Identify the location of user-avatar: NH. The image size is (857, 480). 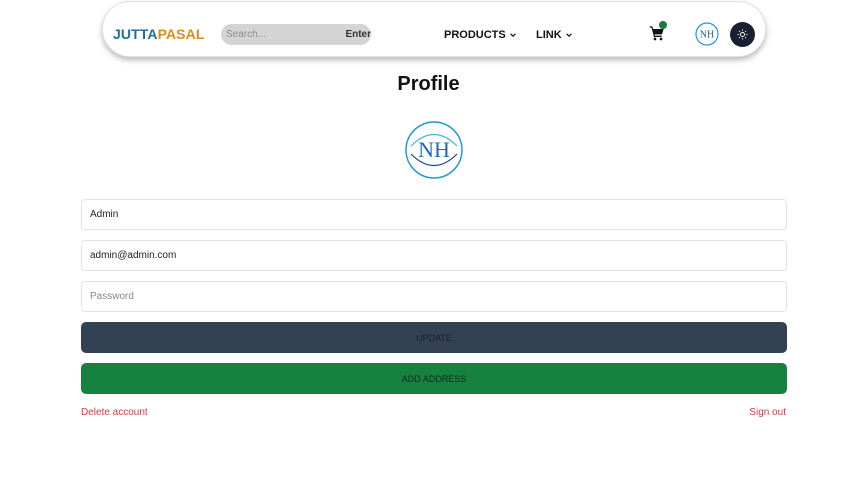
(707, 34).